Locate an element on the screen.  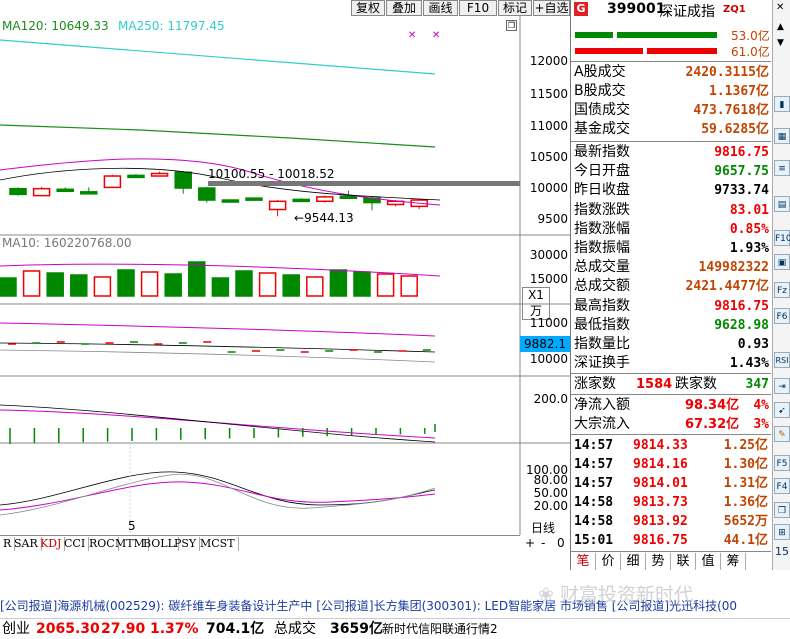
add-watchlist-button: +自选 is located at coordinates (551, 8).